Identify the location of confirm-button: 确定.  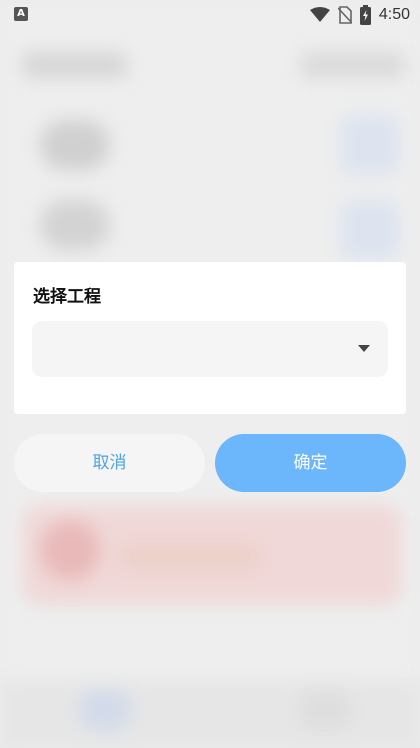
(310, 463).